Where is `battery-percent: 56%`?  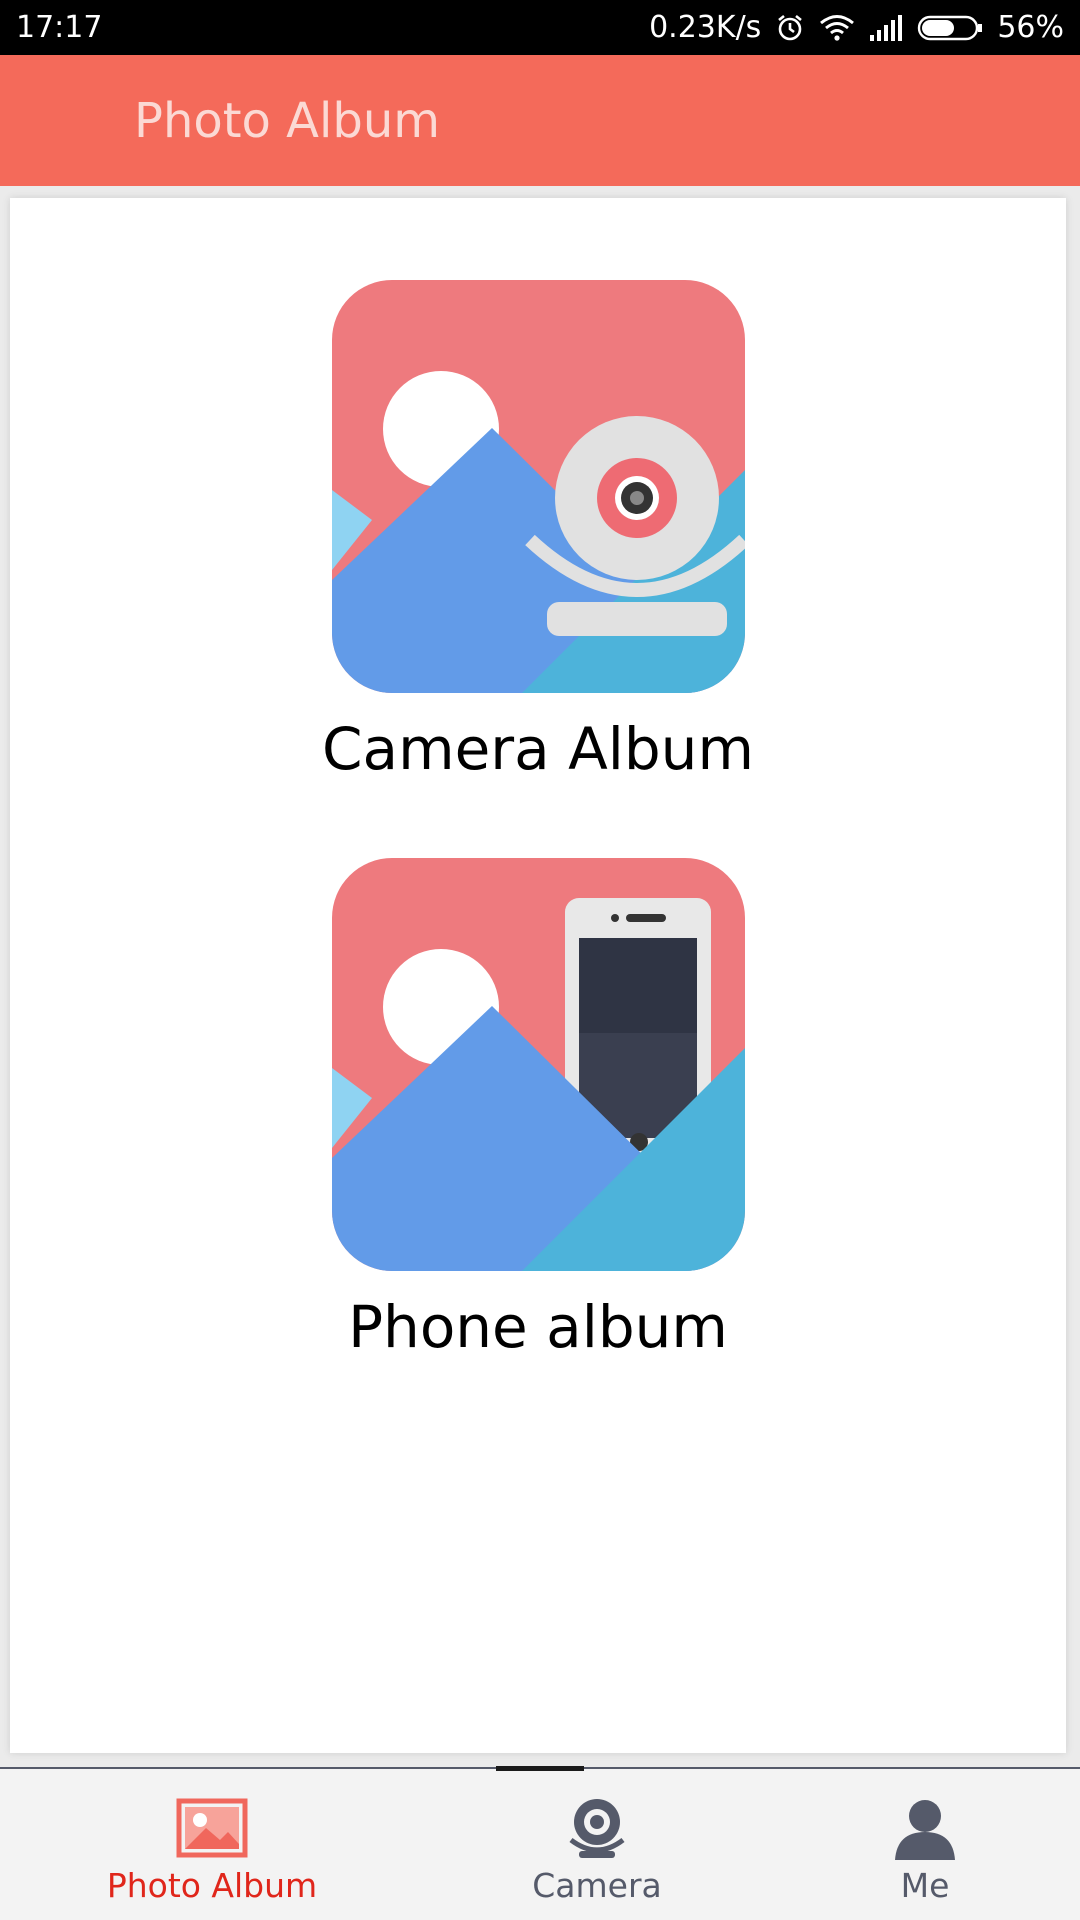
battery-percent: 56% is located at coordinates (1030, 27).